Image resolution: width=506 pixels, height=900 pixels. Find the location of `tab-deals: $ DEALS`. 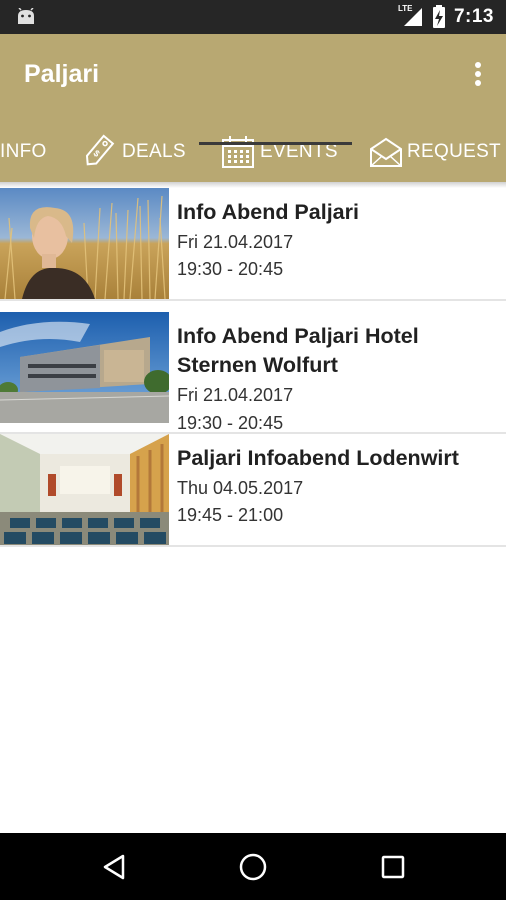

tab-deals: $ DEALS is located at coordinates (132, 152).